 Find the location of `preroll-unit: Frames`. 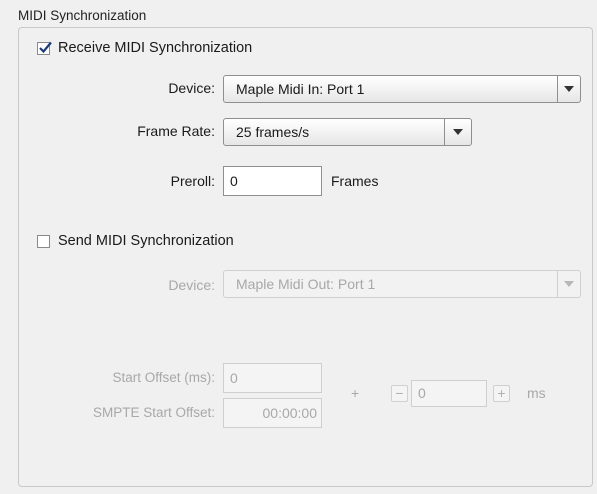

preroll-unit: Frames is located at coordinates (355, 181).